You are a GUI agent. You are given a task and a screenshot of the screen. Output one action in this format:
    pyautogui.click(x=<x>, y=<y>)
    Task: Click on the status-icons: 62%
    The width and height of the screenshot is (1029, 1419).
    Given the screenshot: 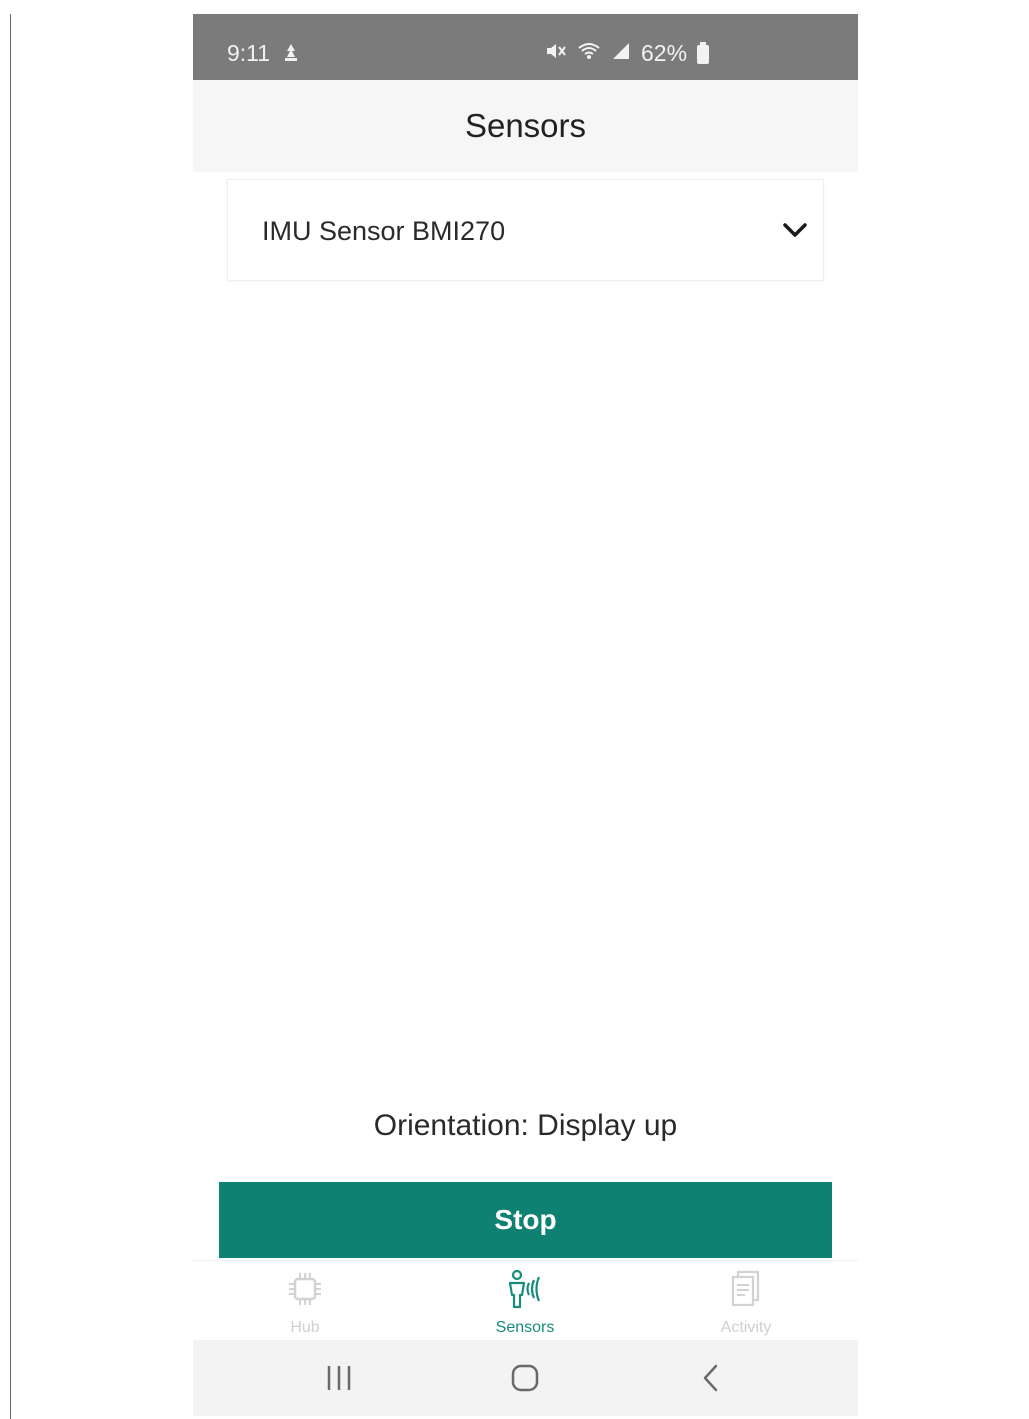 What is the action you would take?
    pyautogui.click(x=627, y=53)
    